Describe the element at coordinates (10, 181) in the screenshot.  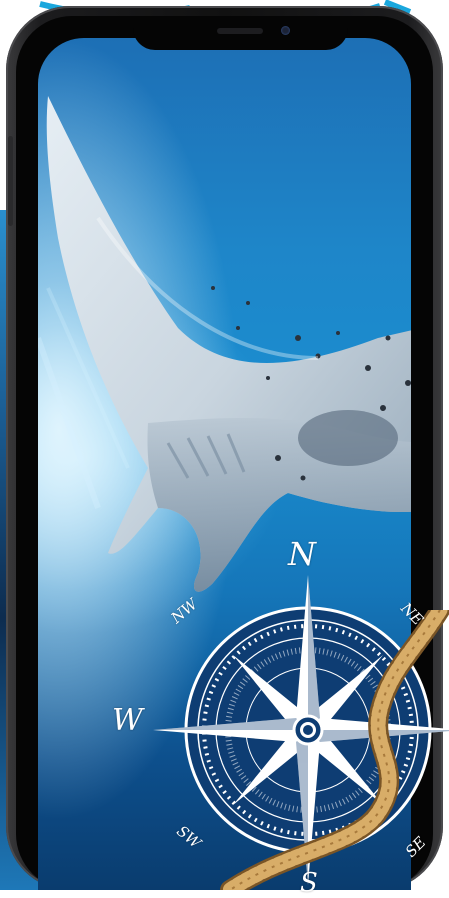
I see `phone-side-button` at that location.